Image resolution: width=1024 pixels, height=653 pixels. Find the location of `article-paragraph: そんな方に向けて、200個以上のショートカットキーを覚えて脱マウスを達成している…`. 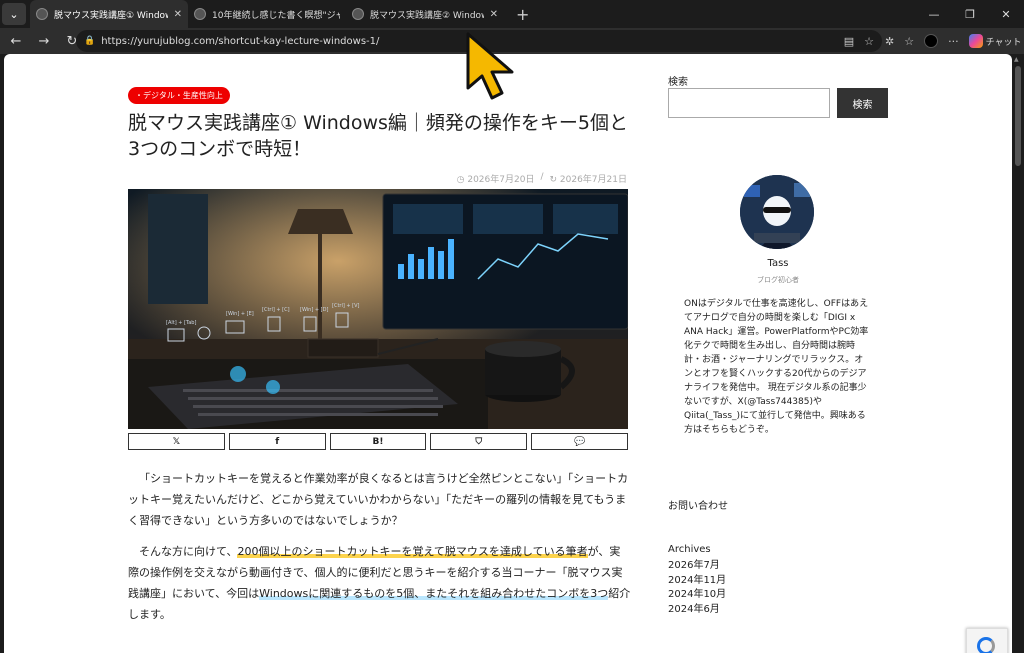

article-paragraph: そんな方に向けて、200個以上のショートカットキーを覚えて脱マウスを達成している… is located at coordinates (379, 583).